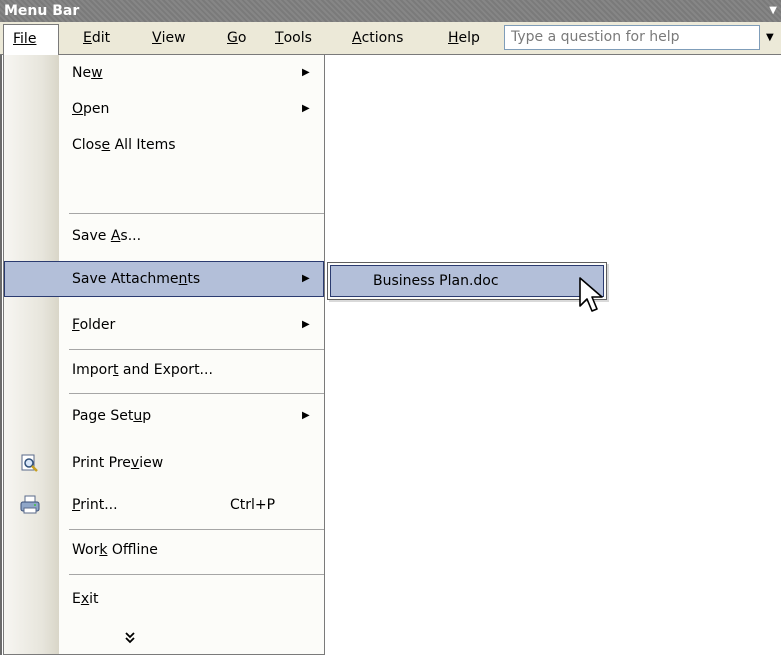 The height and width of the screenshot is (655, 781). I want to click on menu-item-print-preview: Print Preview, so click(164, 463).